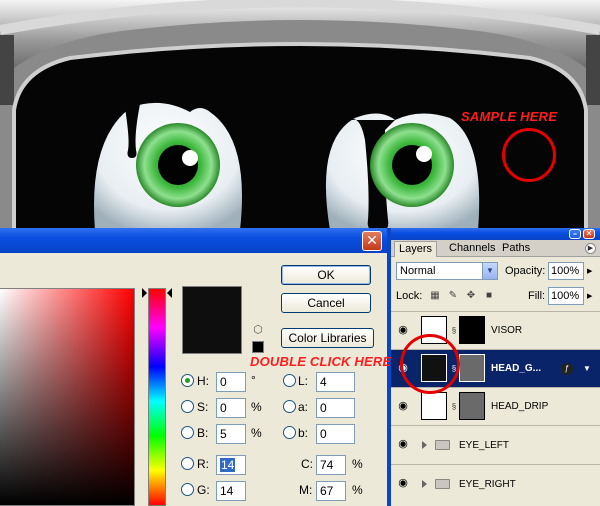 The width and height of the screenshot is (600, 506). Describe the element at coordinates (430, 364) in the screenshot. I see `double-click-target-ring` at that location.